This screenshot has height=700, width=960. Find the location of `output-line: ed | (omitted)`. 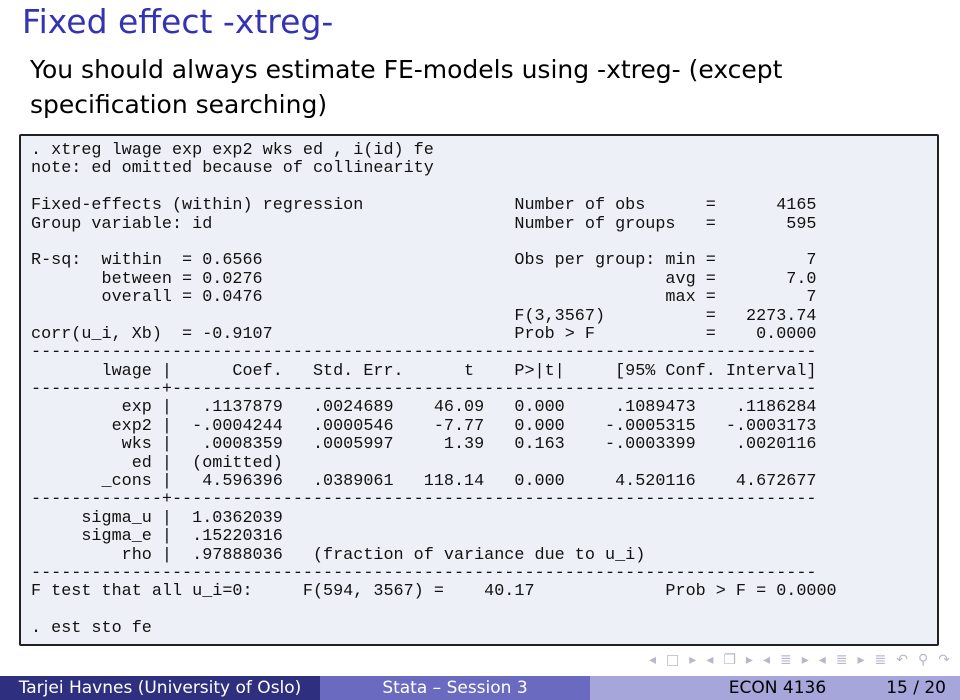

output-line: ed | (omitted) is located at coordinates (157, 463).